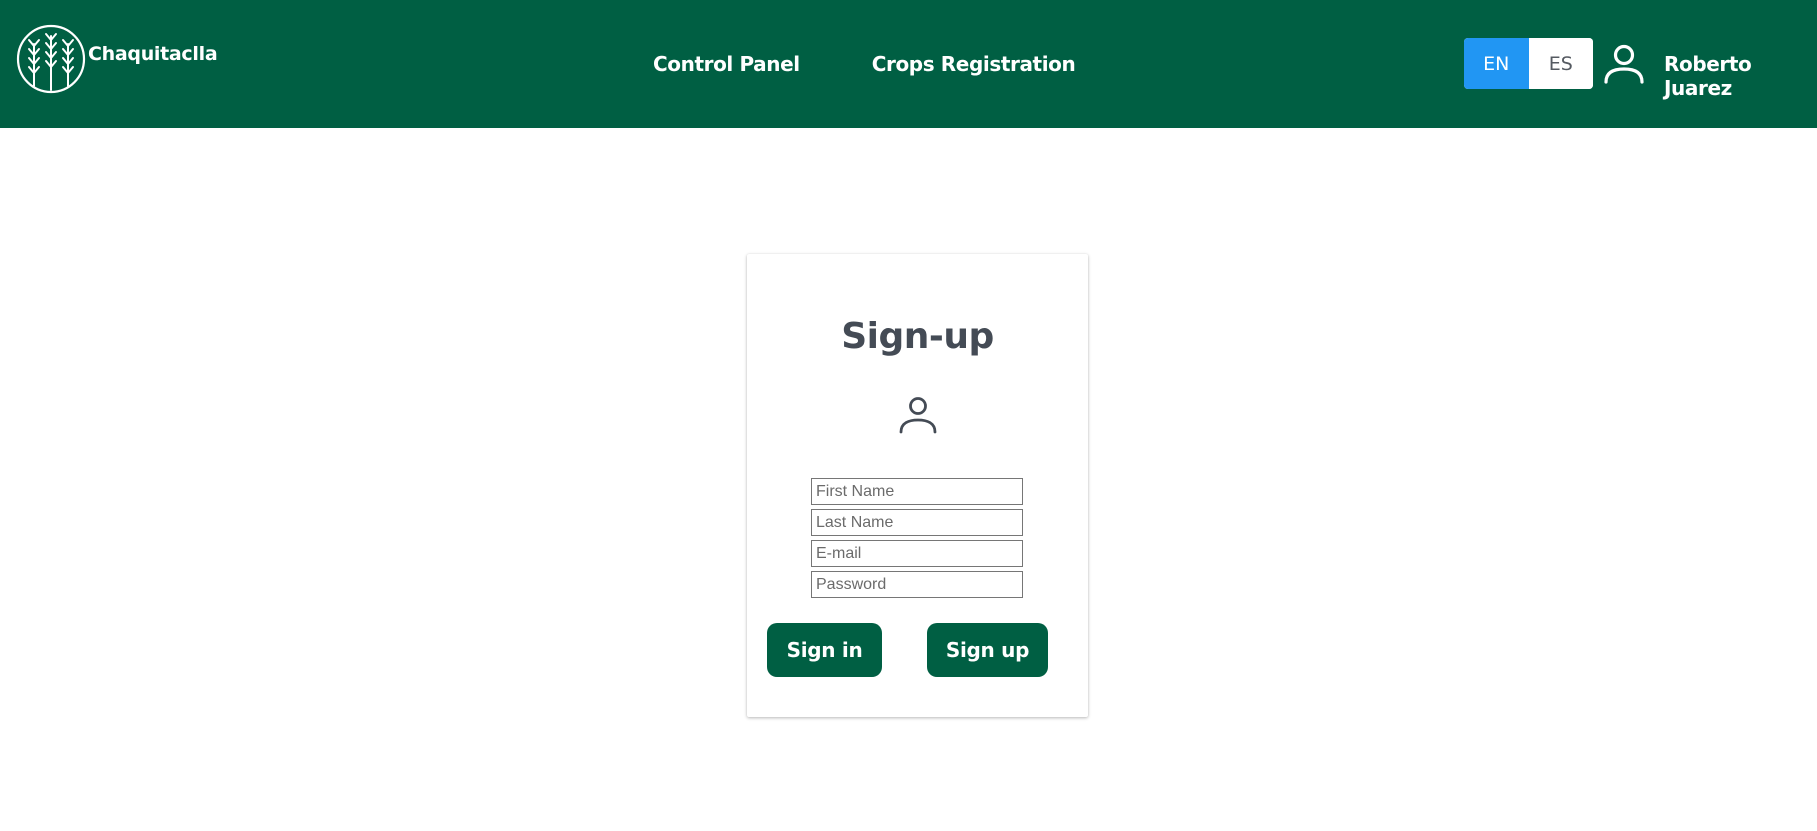 Image resolution: width=1817 pixels, height=831 pixels. What do you see at coordinates (917, 336) in the screenshot?
I see `signup-title: Sign-up` at bounding box center [917, 336].